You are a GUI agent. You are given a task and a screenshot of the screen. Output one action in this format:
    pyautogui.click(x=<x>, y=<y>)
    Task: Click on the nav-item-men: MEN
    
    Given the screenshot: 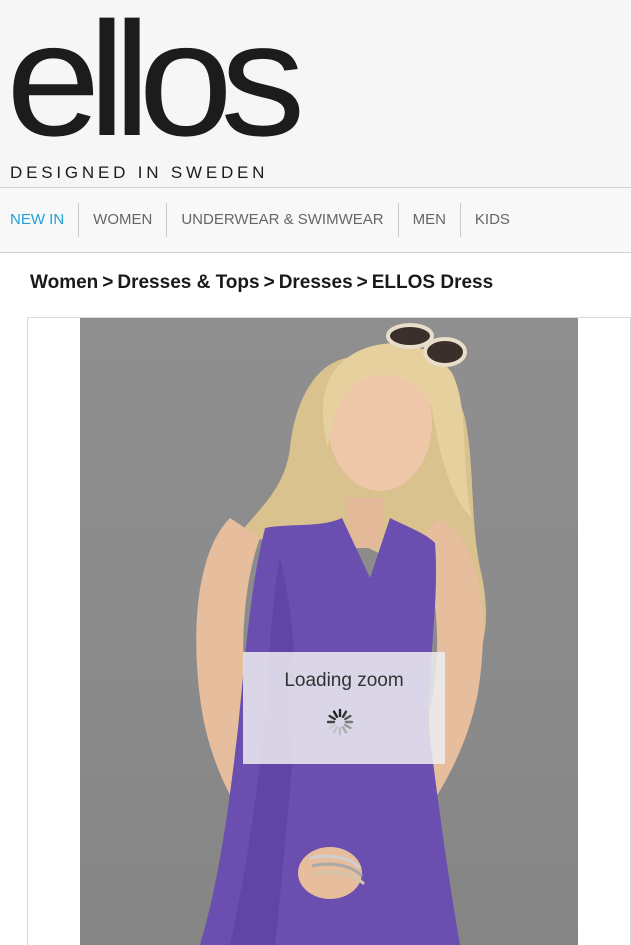 What is the action you would take?
    pyautogui.click(x=428, y=220)
    